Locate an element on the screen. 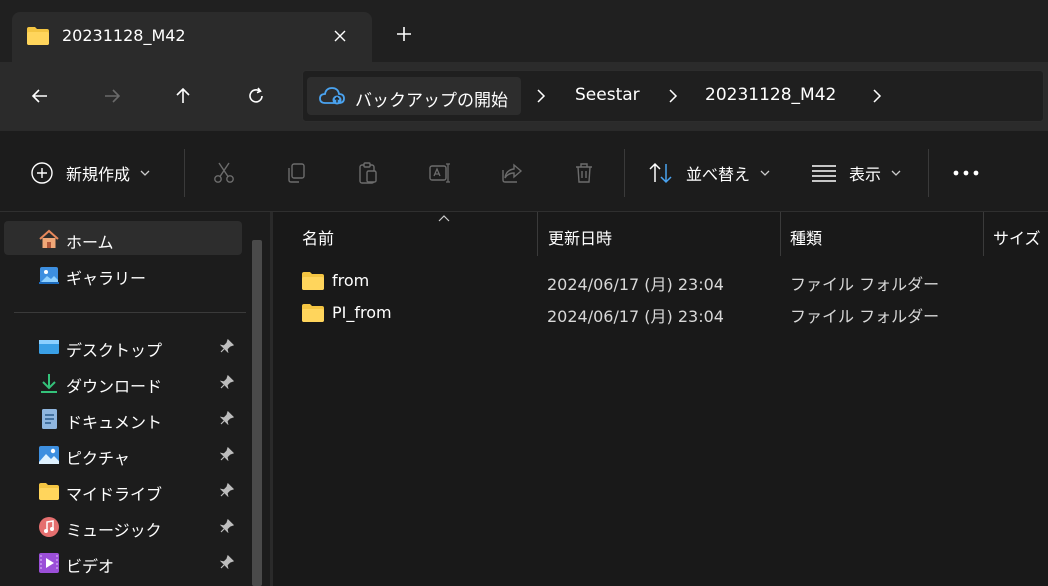 This screenshot has width=1048, height=586. command-bar: 新規作成 並べ替え 表示 is located at coordinates (524, 171).